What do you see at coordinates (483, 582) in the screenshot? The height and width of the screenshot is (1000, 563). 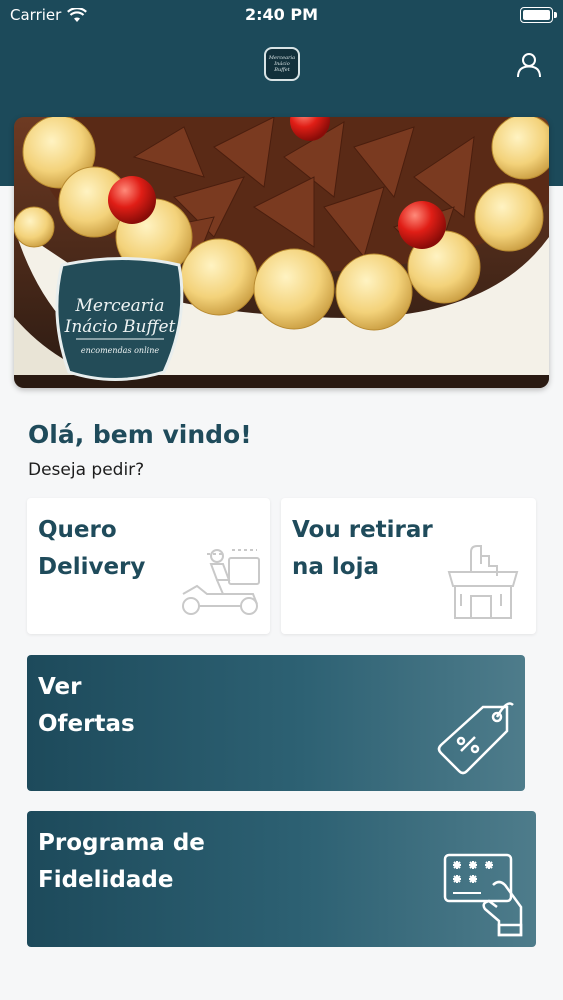 I see `store-pickup-icon` at bounding box center [483, 582].